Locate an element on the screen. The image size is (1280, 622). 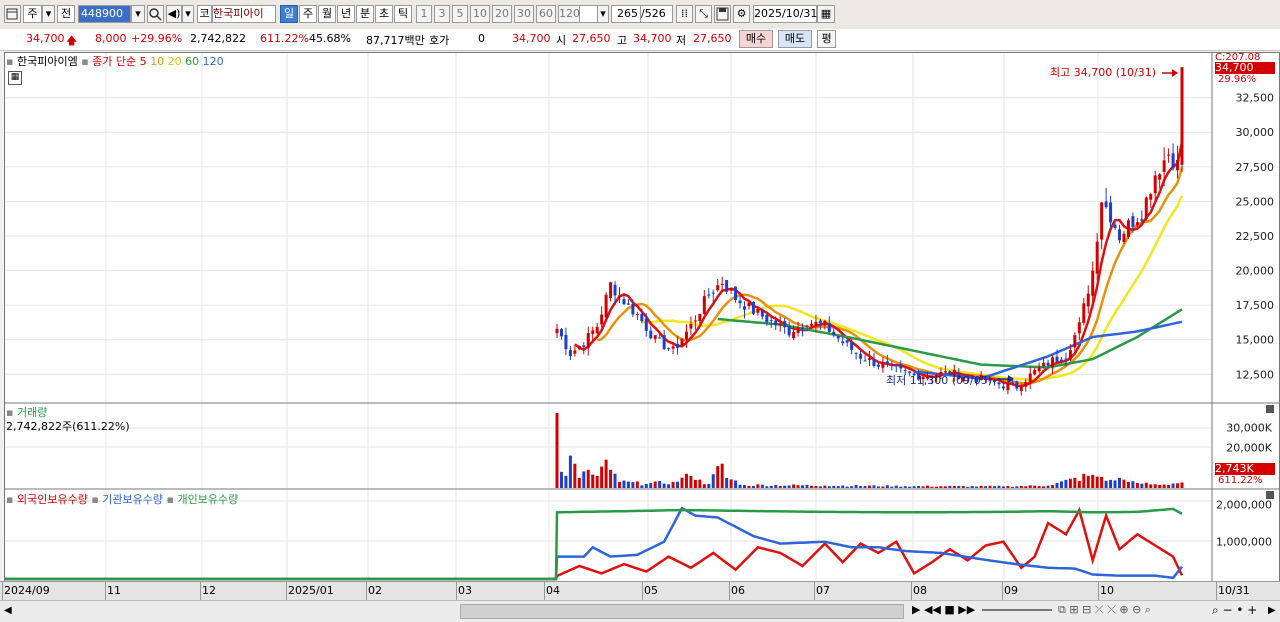
interval-button-30: 30 is located at coordinates (524, 14).